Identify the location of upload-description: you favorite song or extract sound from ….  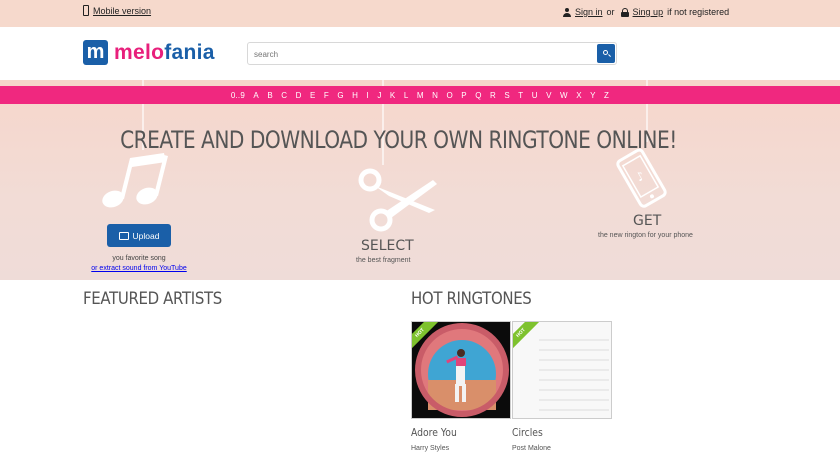
(139, 264).